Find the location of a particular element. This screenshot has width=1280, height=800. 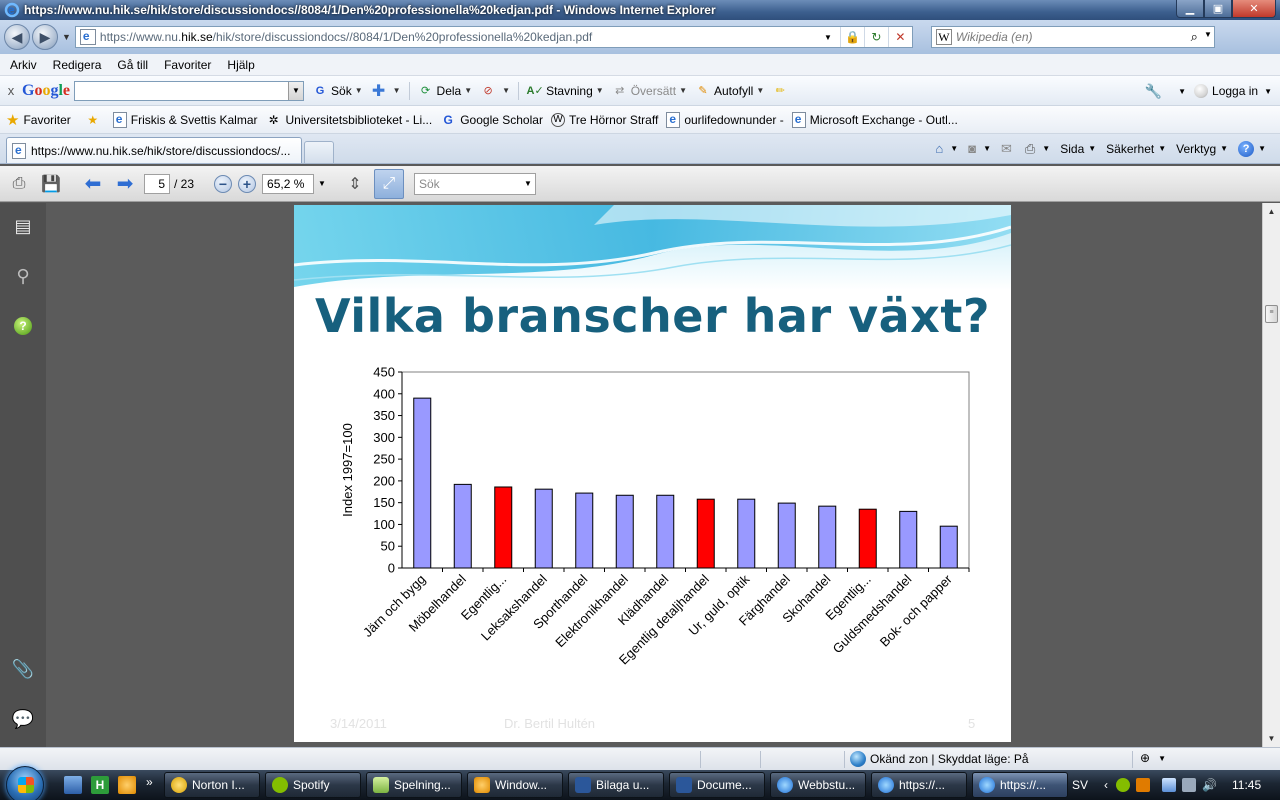

page-number-input: 5 is located at coordinates (157, 183).